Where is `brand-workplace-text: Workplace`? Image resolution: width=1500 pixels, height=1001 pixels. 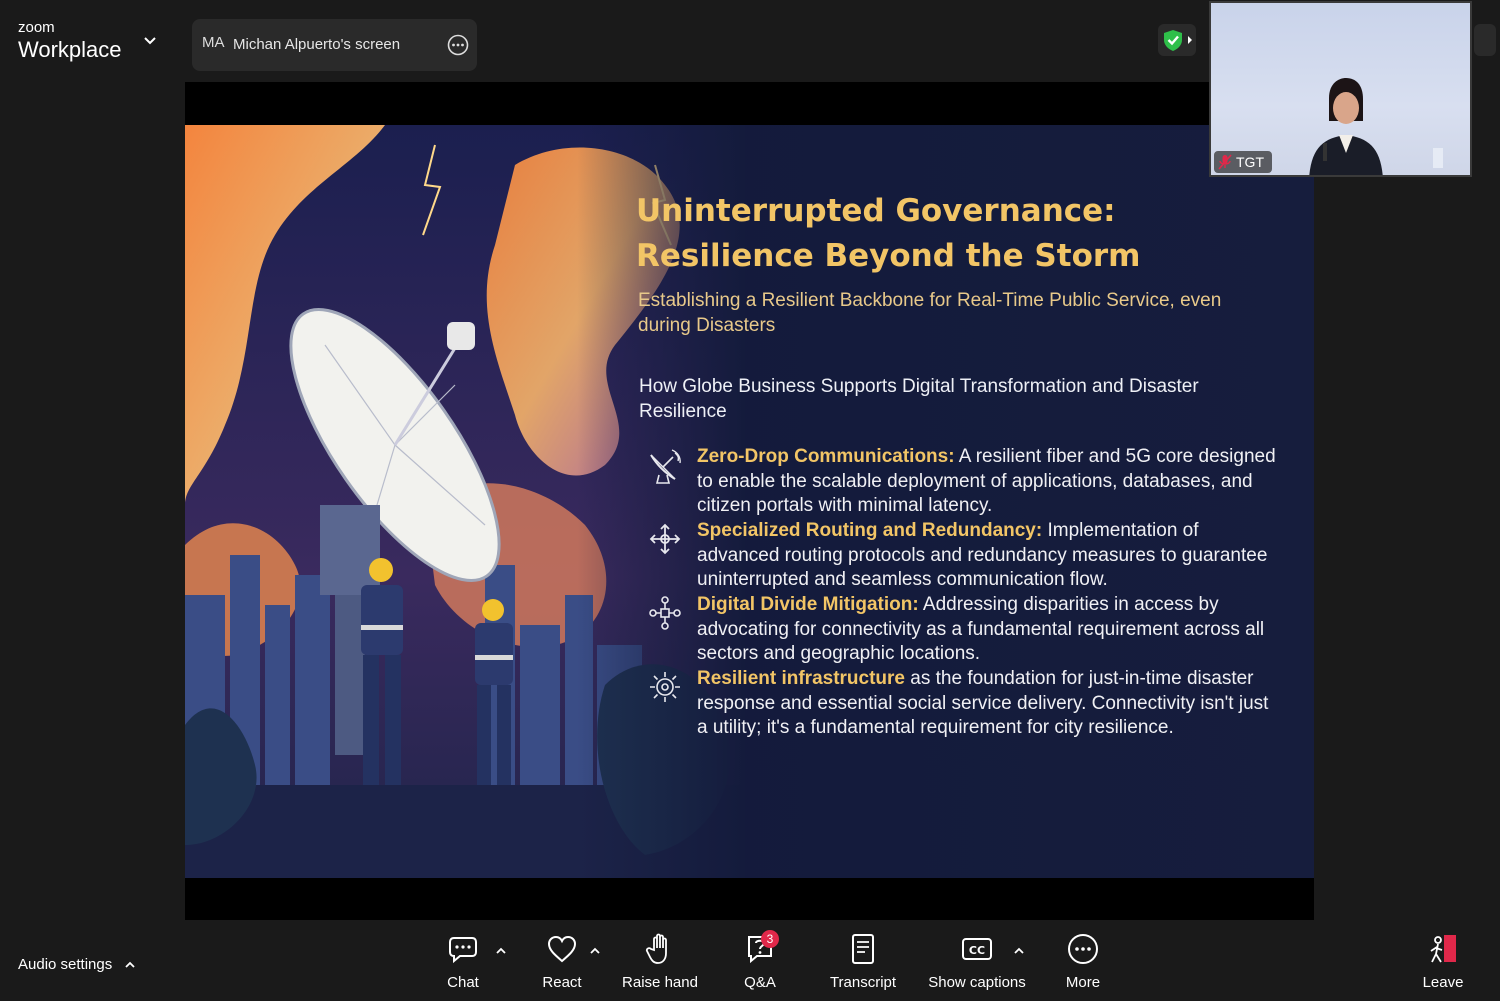 brand-workplace-text: Workplace is located at coordinates (70, 49).